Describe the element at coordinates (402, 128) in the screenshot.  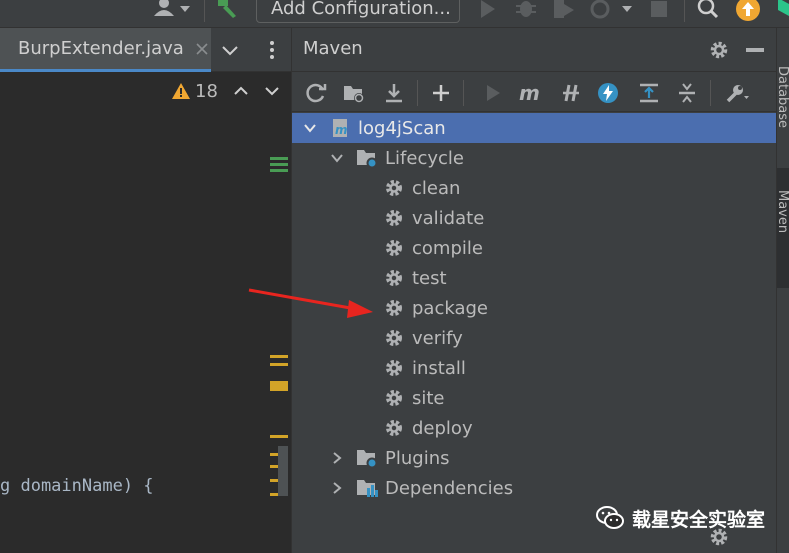
I see `project-name: log4jScan` at that location.